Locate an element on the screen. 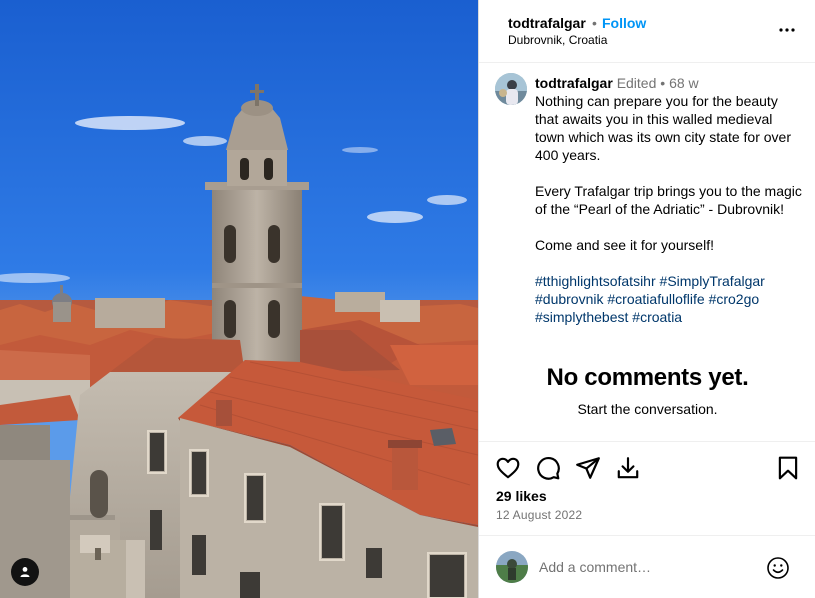  current-user-avatar-image is located at coordinates (512, 567).